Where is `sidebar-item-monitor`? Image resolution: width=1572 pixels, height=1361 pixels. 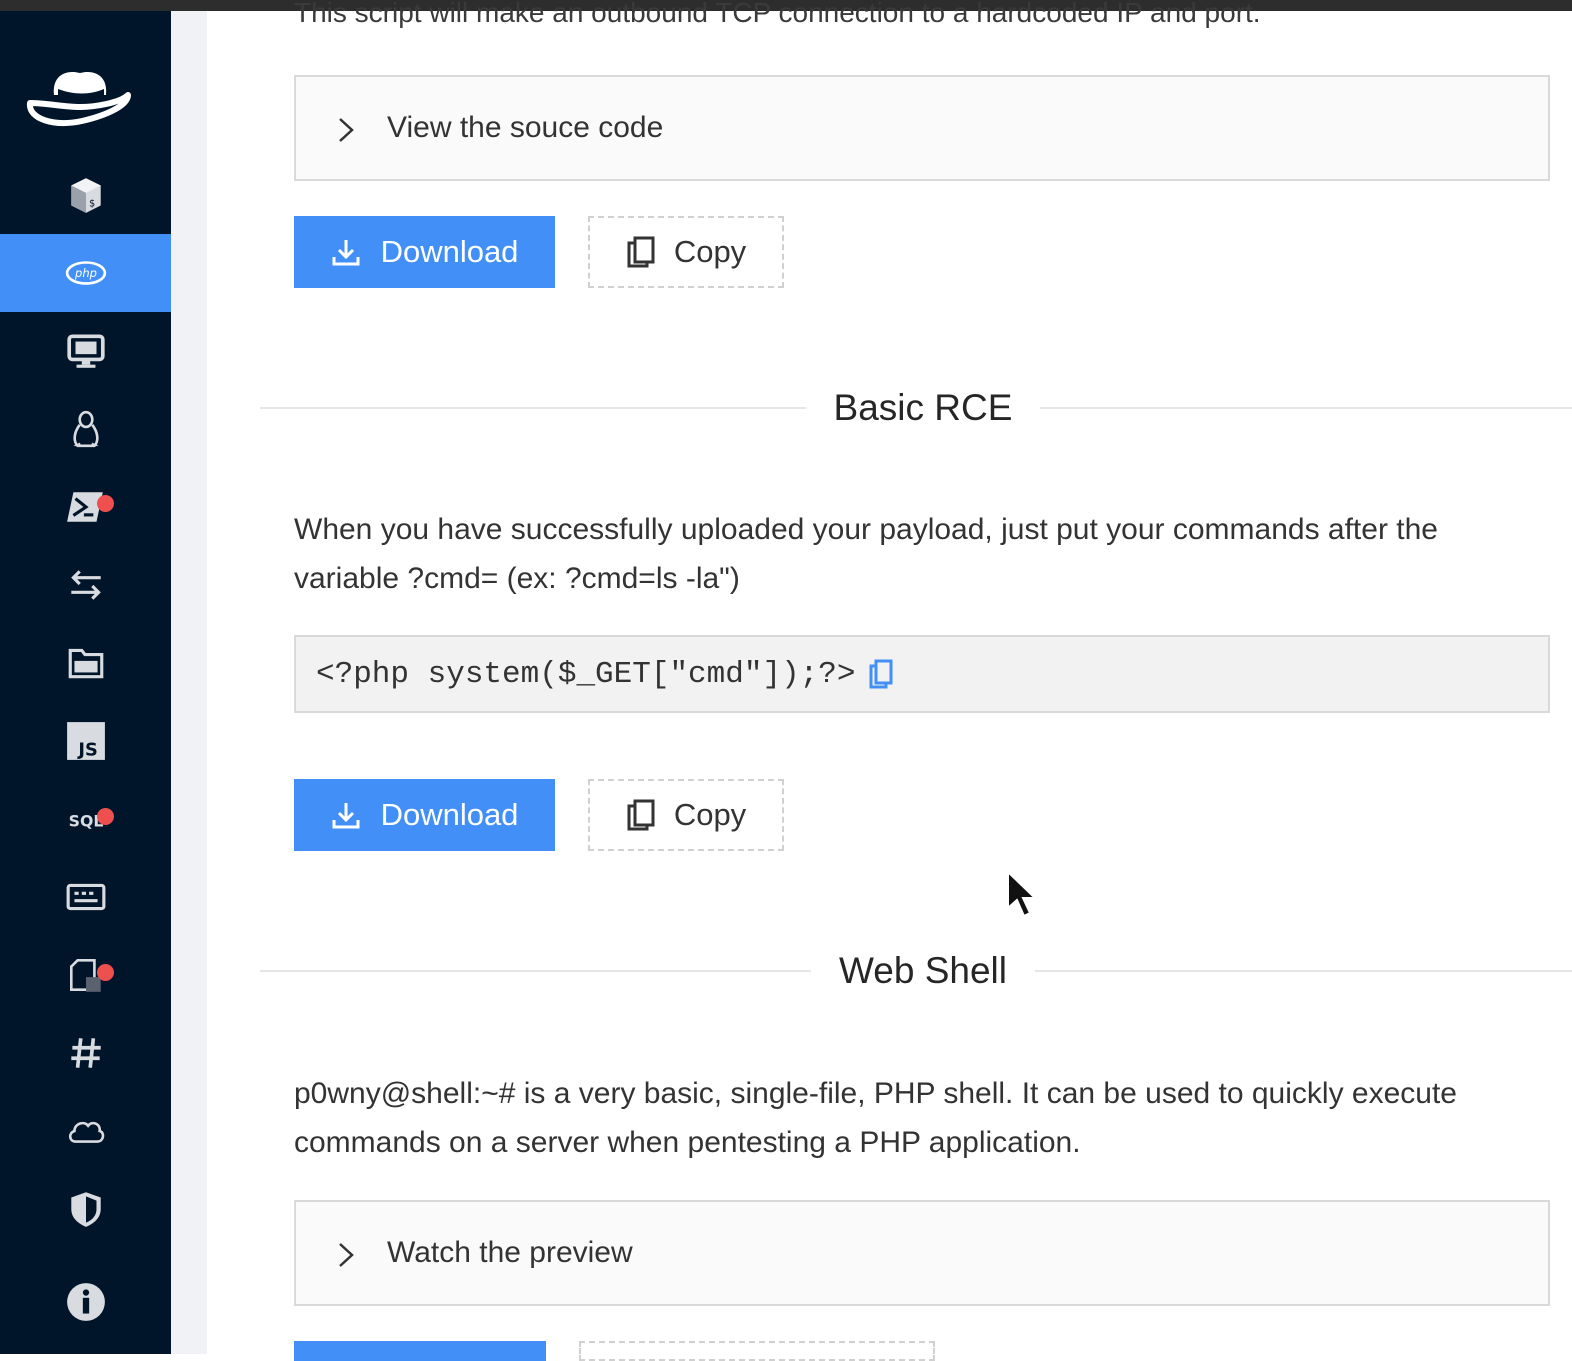
sidebar-item-monitor is located at coordinates (85, 351).